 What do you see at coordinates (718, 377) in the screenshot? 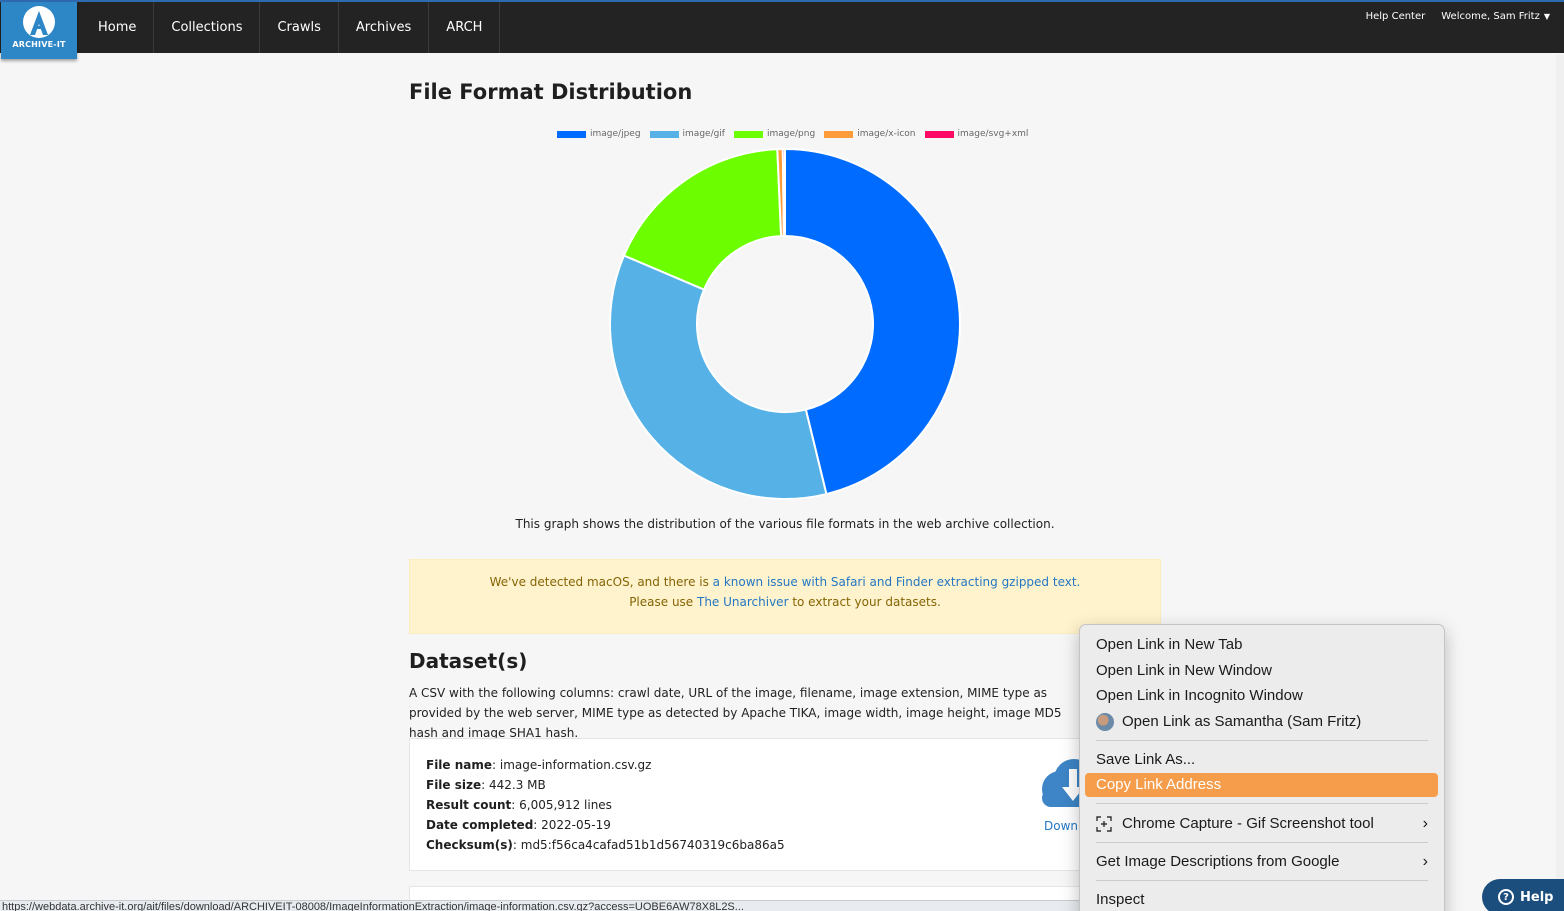
I see `donut-slice-image-gif` at bounding box center [718, 377].